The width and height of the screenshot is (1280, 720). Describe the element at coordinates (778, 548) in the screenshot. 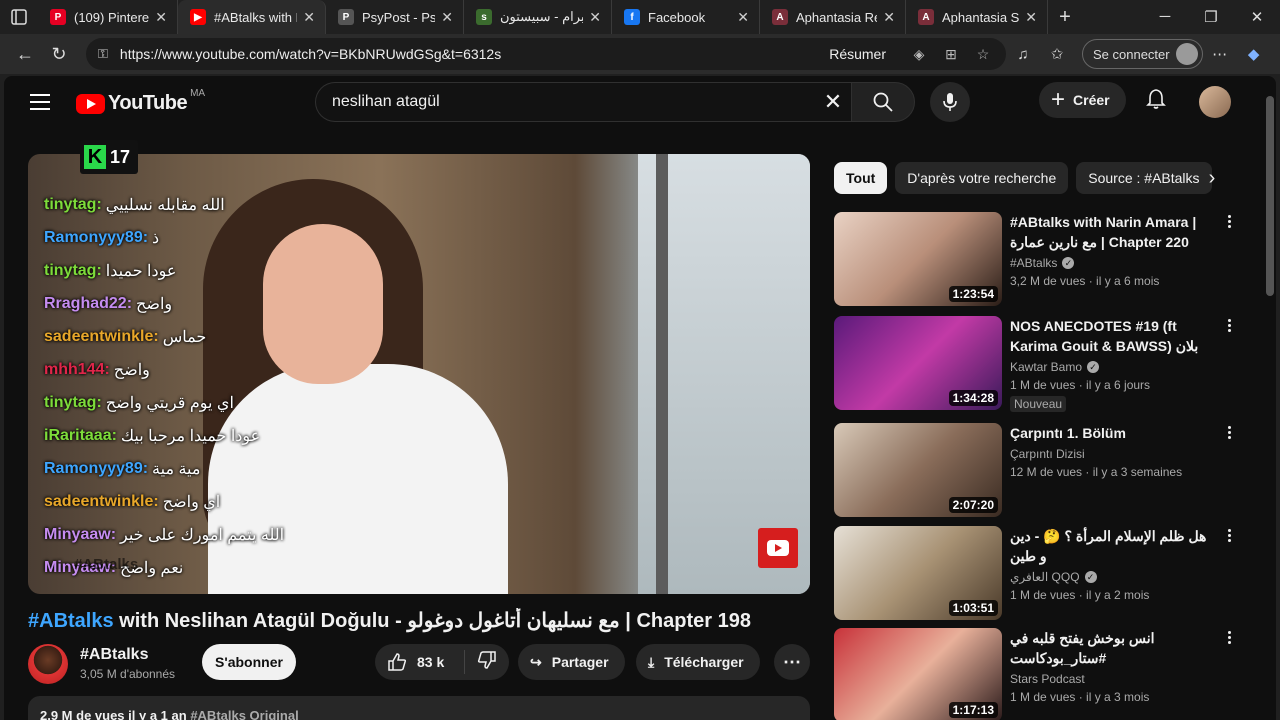

I see `subscribe-watermark-icon` at that location.